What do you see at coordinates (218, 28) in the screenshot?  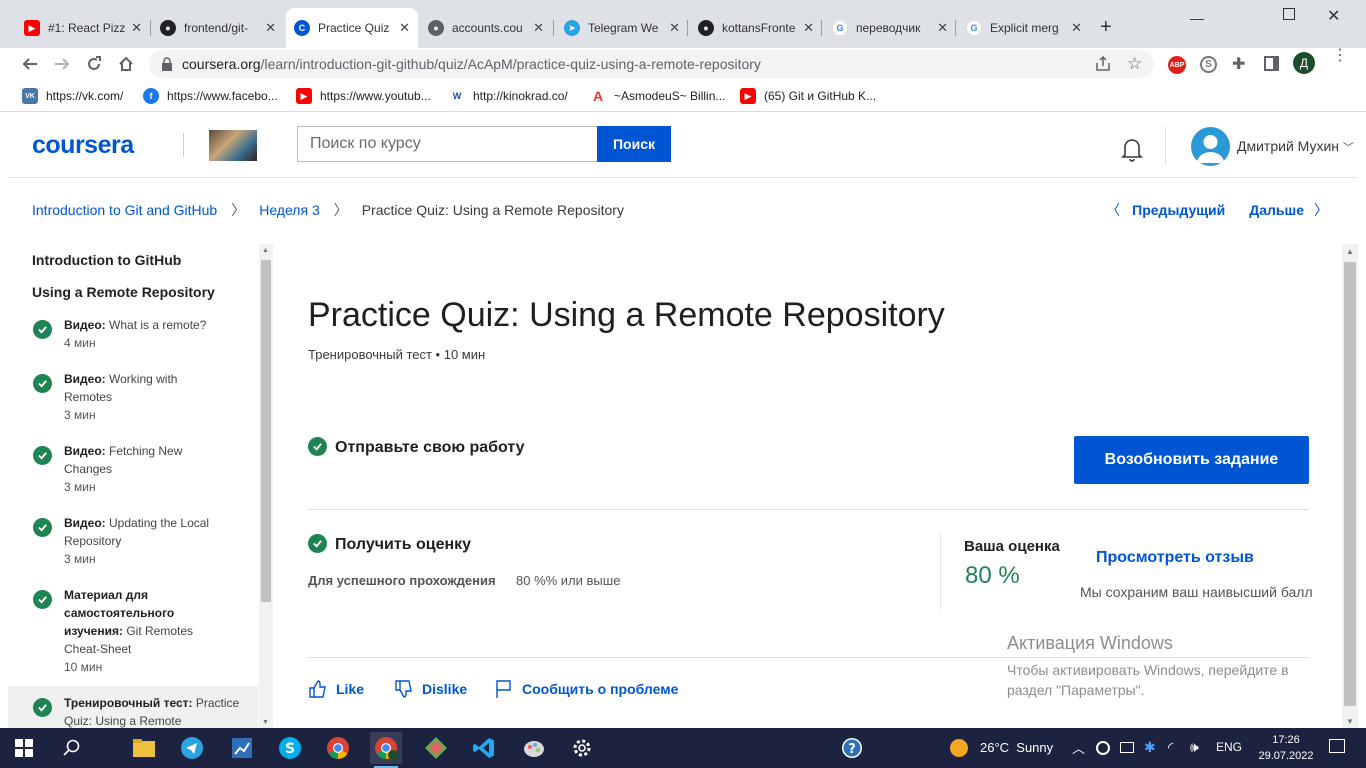 I see `browser-tab: ● frontend/git- ✕` at bounding box center [218, 28].